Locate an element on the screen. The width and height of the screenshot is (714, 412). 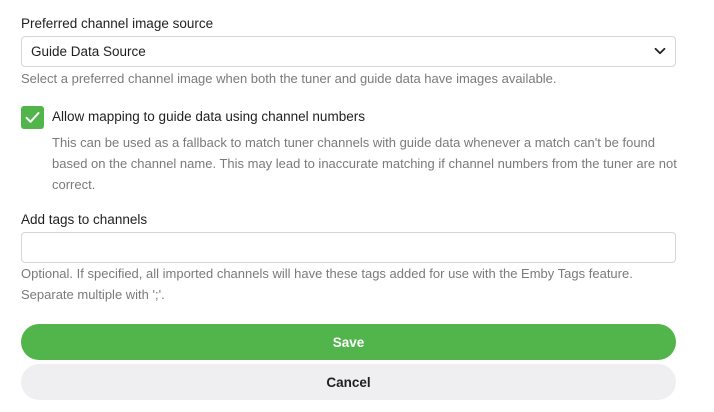
checkmark-icon is located at coordinates (32, 117).